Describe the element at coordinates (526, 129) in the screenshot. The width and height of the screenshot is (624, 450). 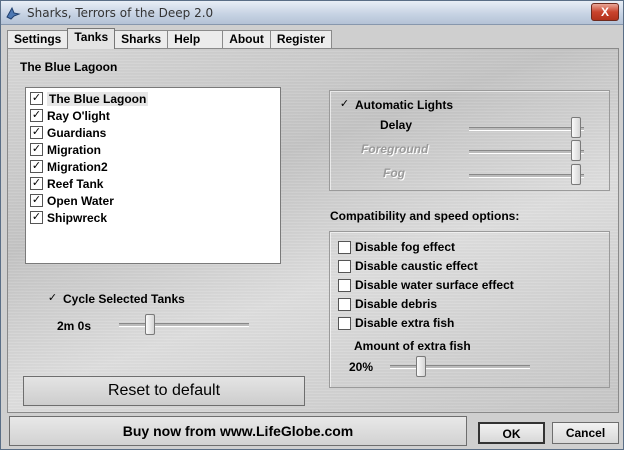
I see `delay-slider-track` at that location.